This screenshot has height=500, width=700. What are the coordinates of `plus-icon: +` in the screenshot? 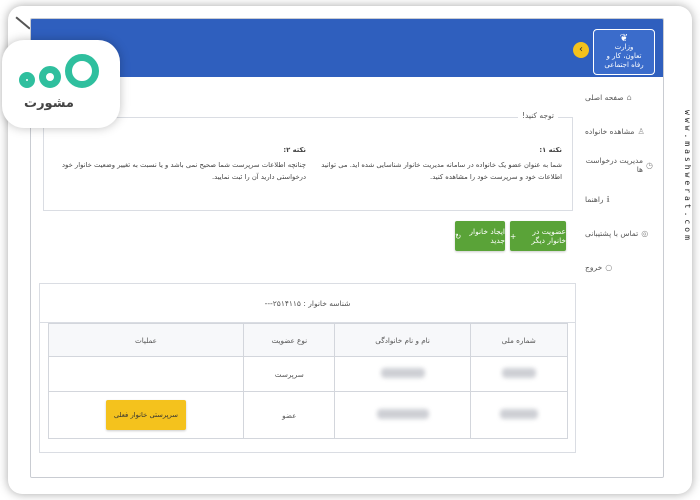 It's located at (513, 236).